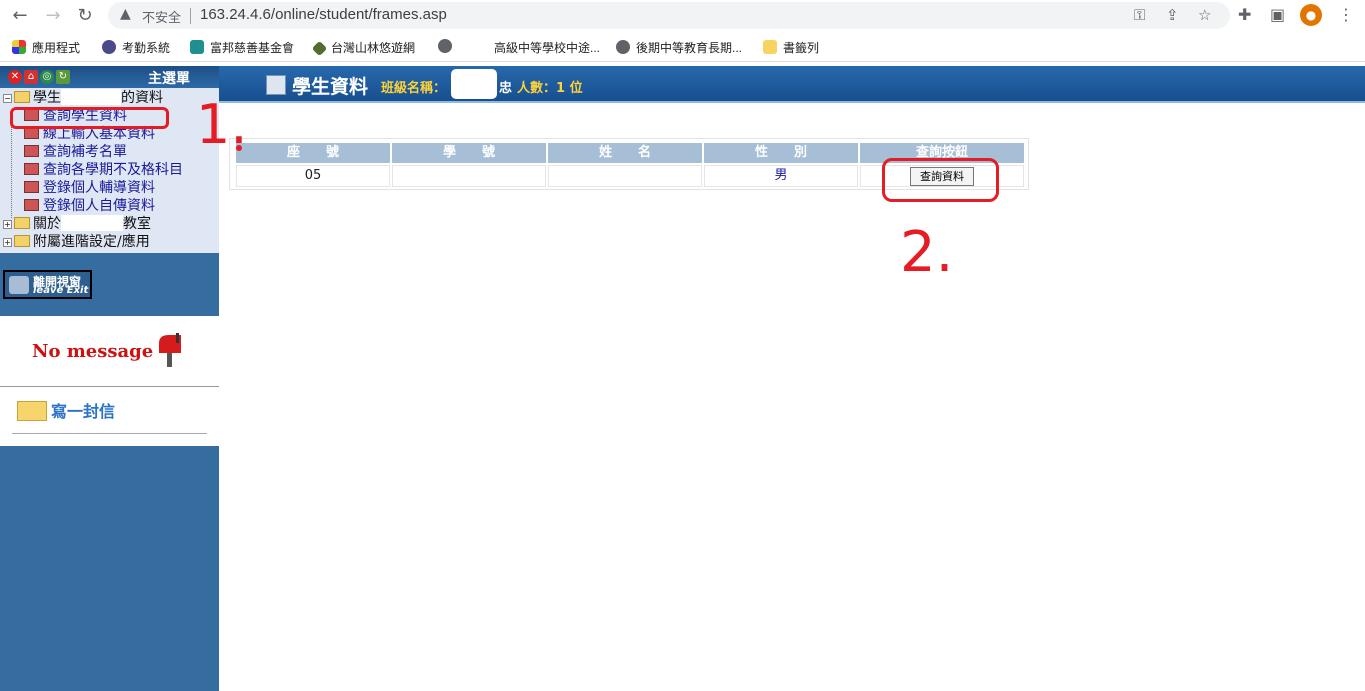 The image size is (1365, 691). What do you see at coordinates (330, 87) in the screenshot?
I see `page-title: 學生資料` at bounding box center [330, 87].